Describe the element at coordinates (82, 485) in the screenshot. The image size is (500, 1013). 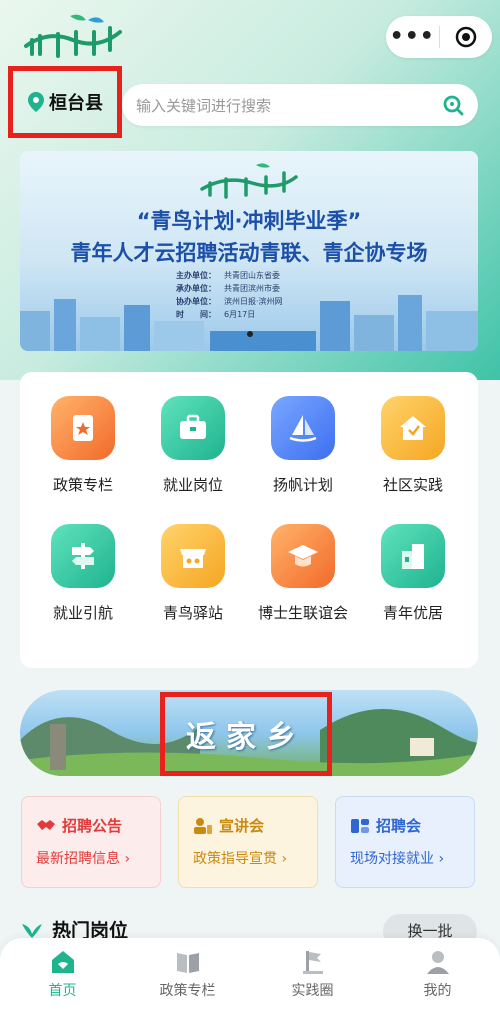
I see `grid-item-label: 政策专栏` at that location.